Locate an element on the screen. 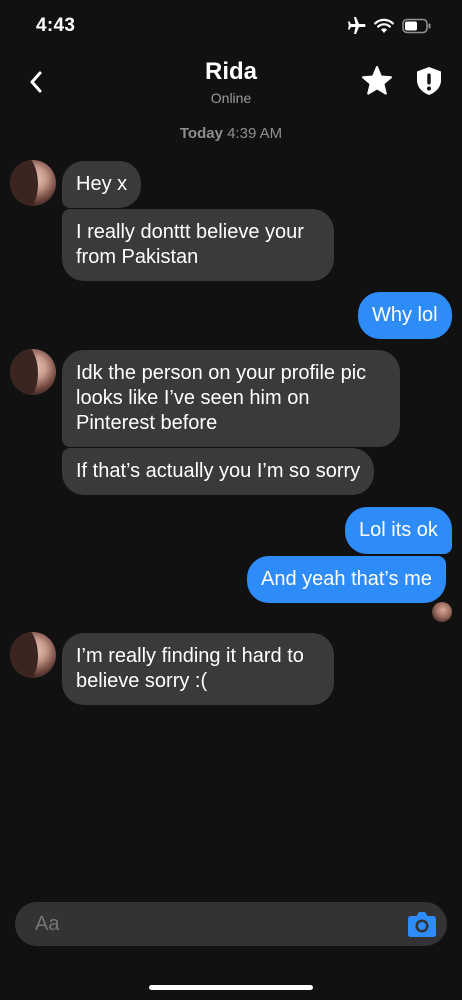  message-composer is located at coordinates (231, 924).